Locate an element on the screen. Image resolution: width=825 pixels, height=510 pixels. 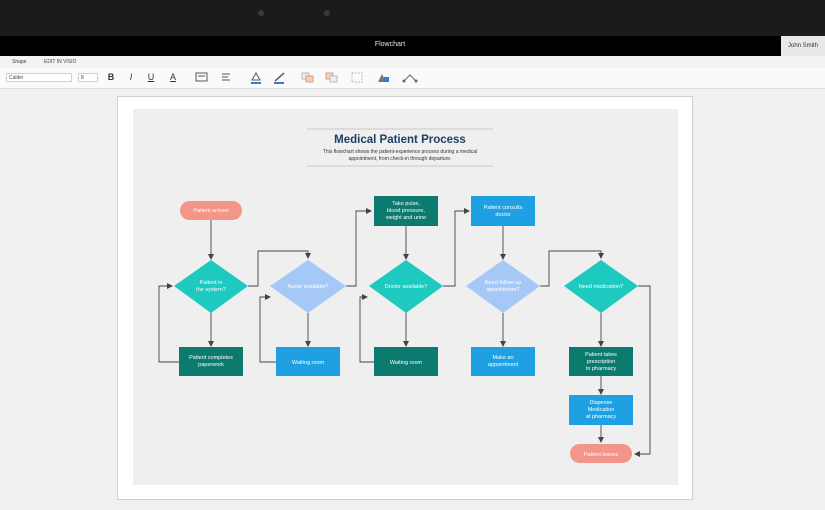
svg-text: paperwork is located at coordinates (211, 365).